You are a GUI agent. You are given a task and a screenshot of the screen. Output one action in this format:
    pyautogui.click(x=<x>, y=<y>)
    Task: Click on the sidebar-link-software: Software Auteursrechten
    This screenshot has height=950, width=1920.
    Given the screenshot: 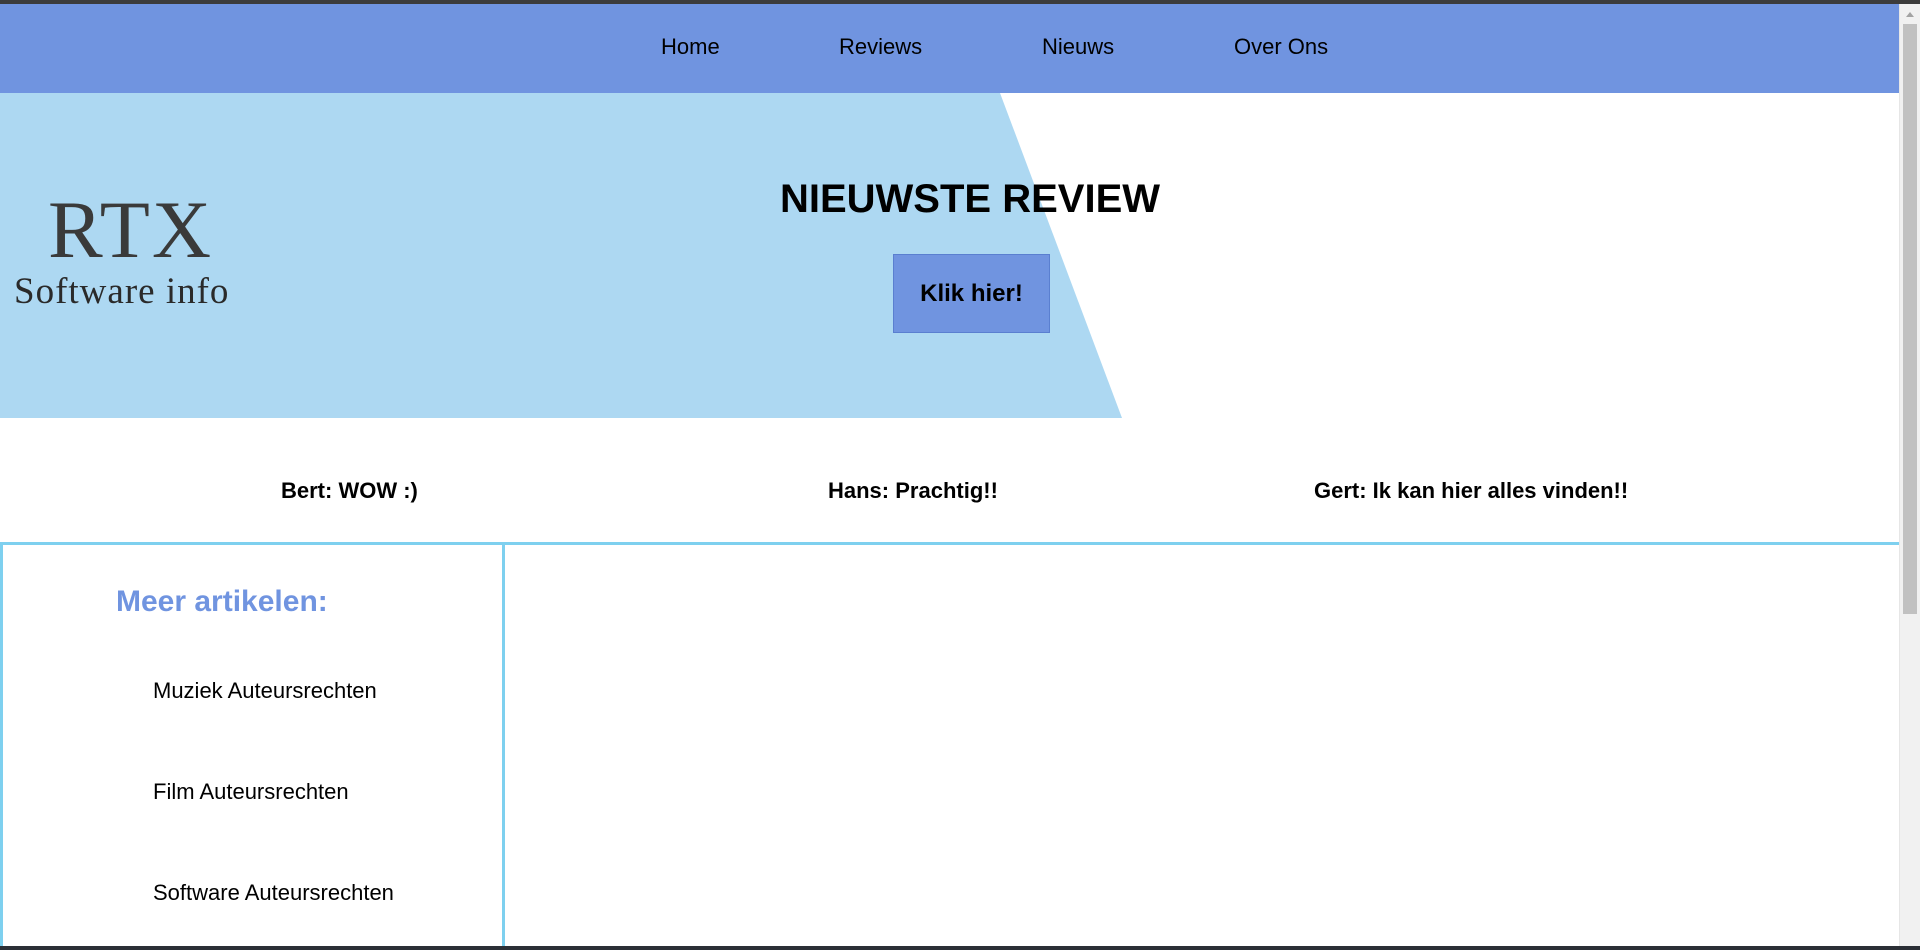 What is the action you would take?
    pyautogui.click(x=273, y=893)
    